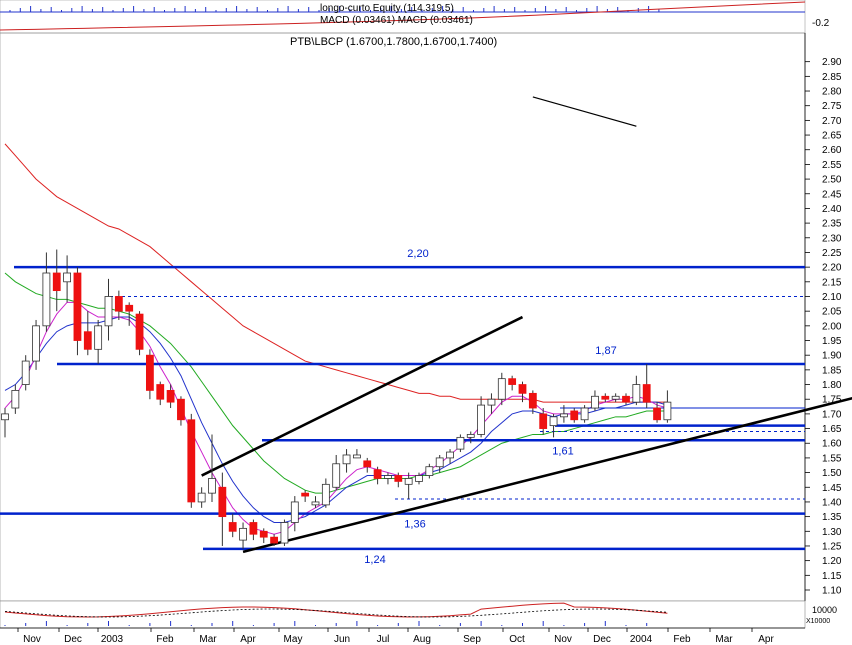  I want to click on price-tick-label: 1.10, so click(832, 591).